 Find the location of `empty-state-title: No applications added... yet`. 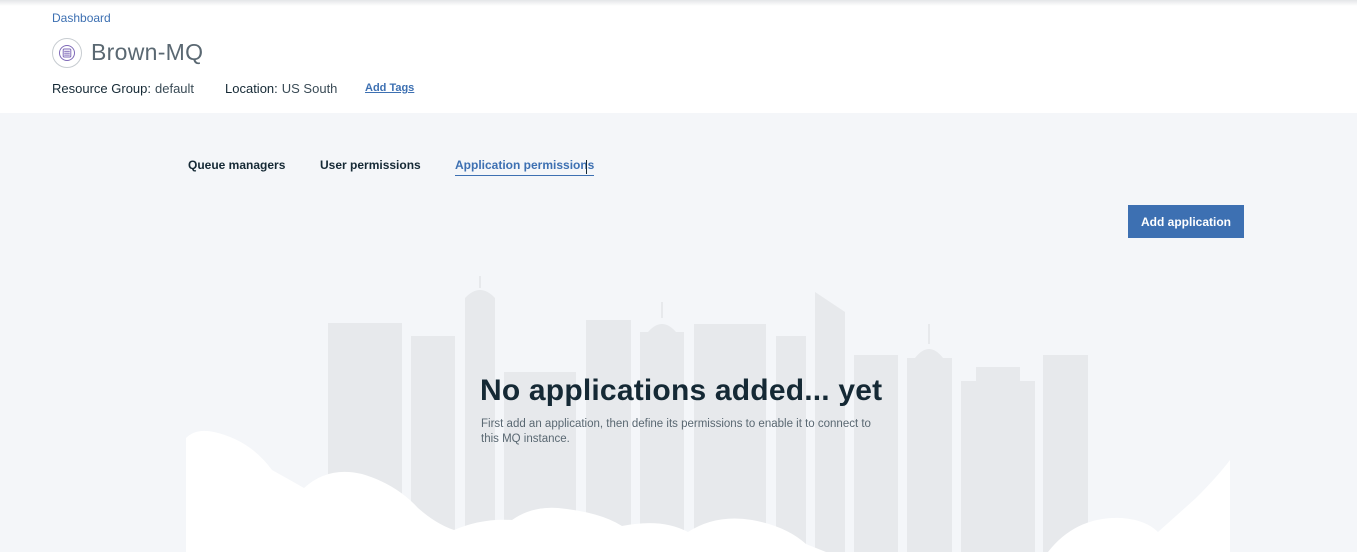

empty-state-title: No applications added... yet is located at coordinates (681, 390).